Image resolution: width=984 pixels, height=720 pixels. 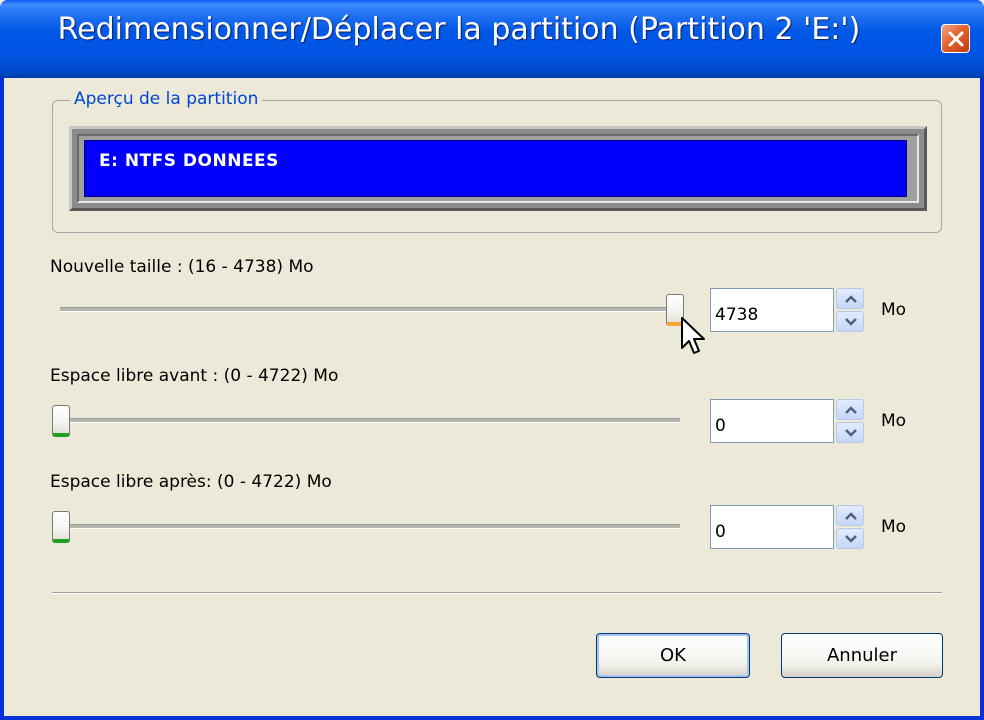 What do you see at coordinates (850, 527) in the screenshot?
I see `free-space-after-spinner` at bounding box center [850, 527].